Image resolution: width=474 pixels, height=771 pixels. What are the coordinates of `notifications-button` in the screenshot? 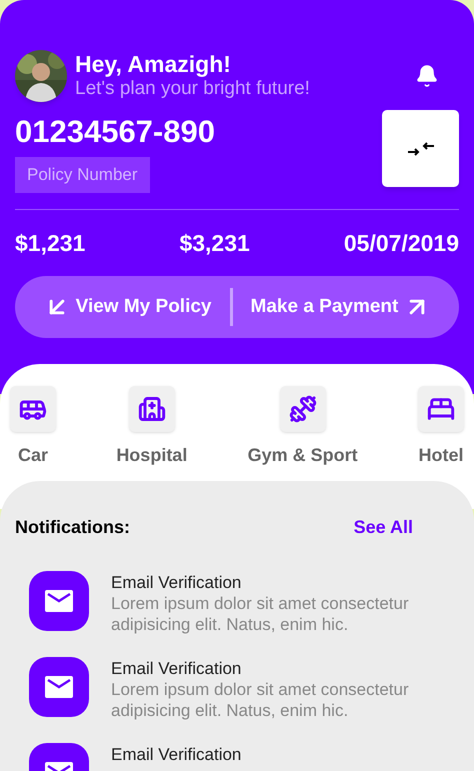 It's located at (427, 76).